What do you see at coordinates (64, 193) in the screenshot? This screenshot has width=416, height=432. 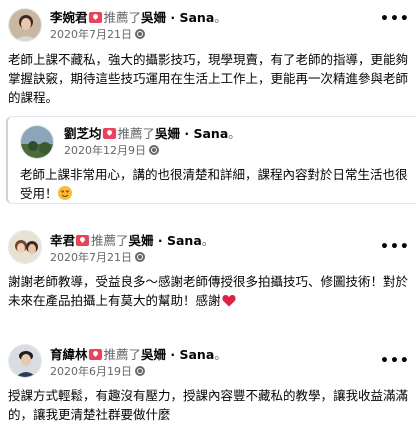 I see `heart-eyes-emoji-icon` at bounding box center [64, 193].